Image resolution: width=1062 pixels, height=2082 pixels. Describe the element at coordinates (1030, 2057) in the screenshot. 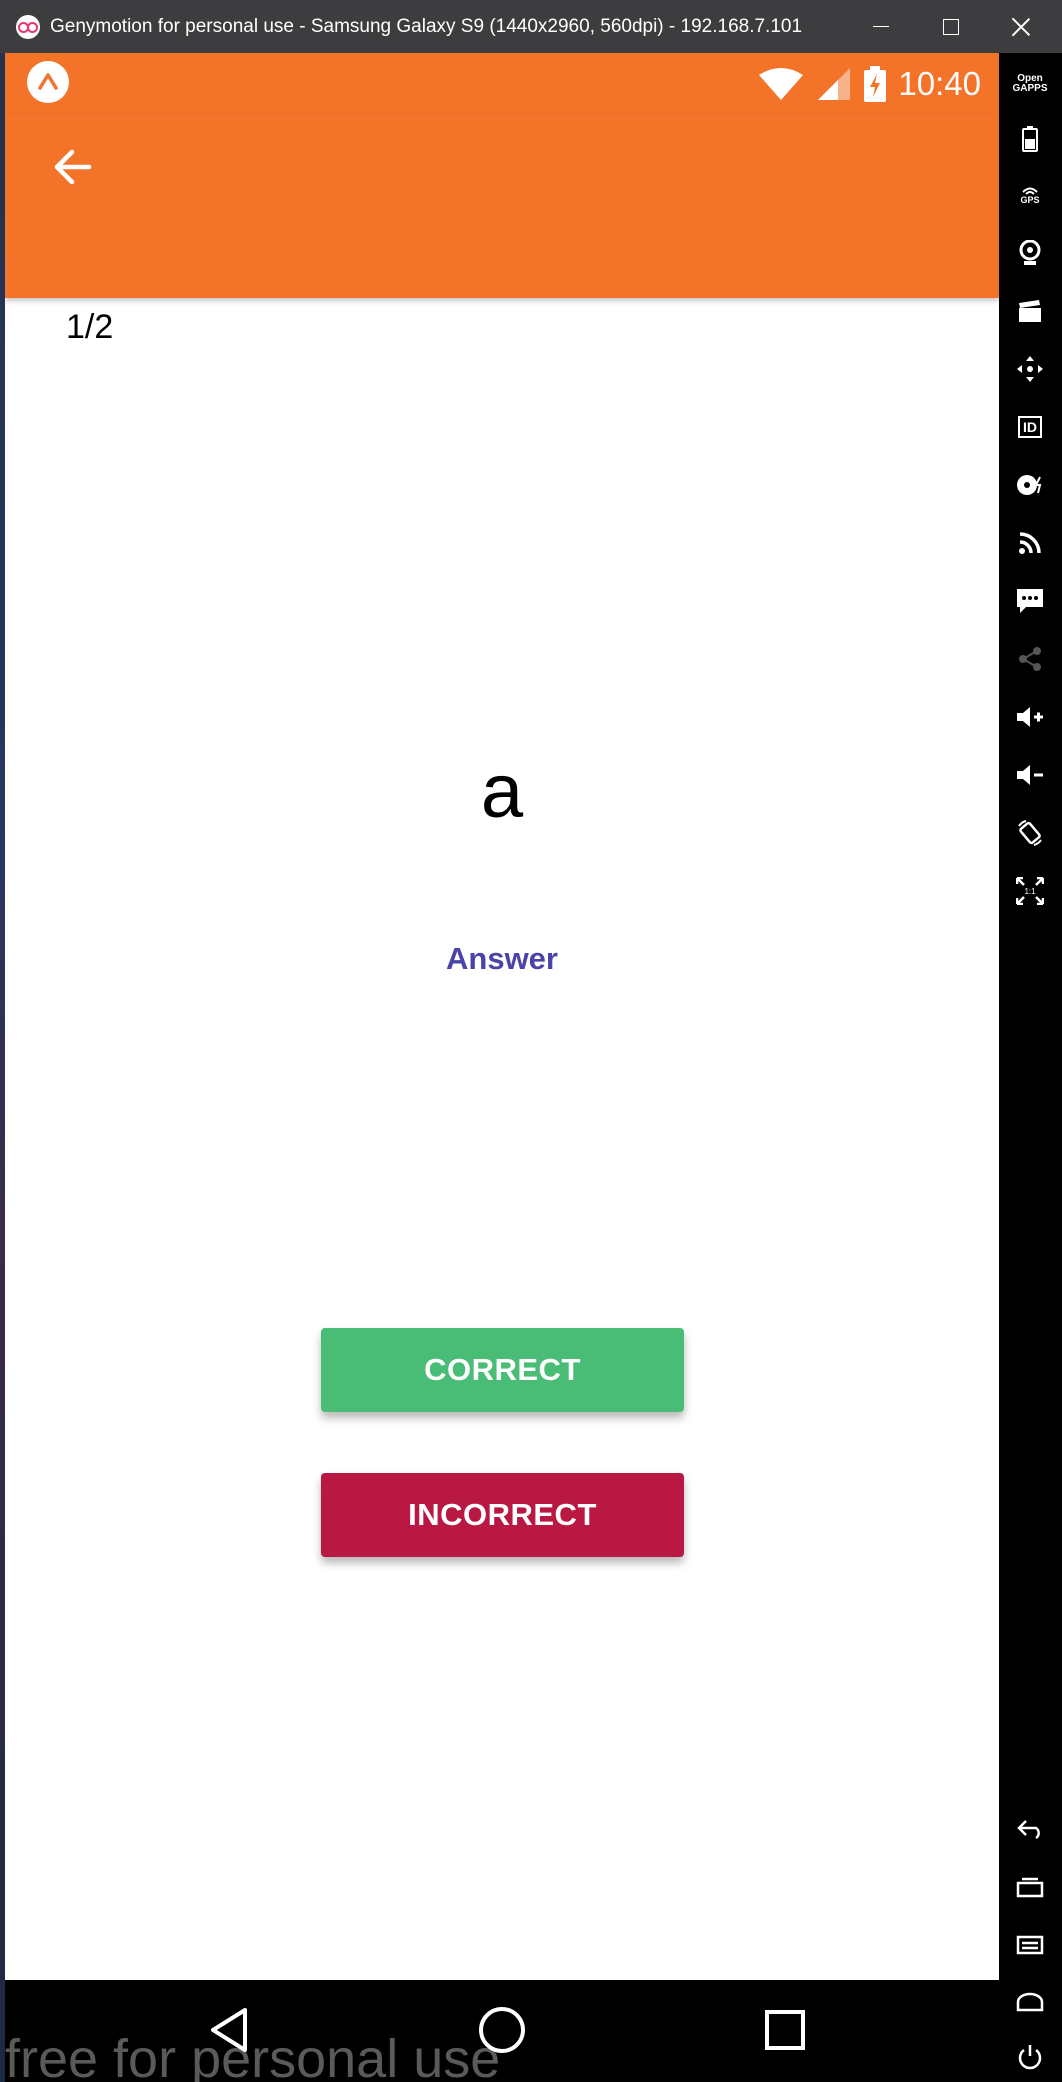

I see `power-icon` at that location.